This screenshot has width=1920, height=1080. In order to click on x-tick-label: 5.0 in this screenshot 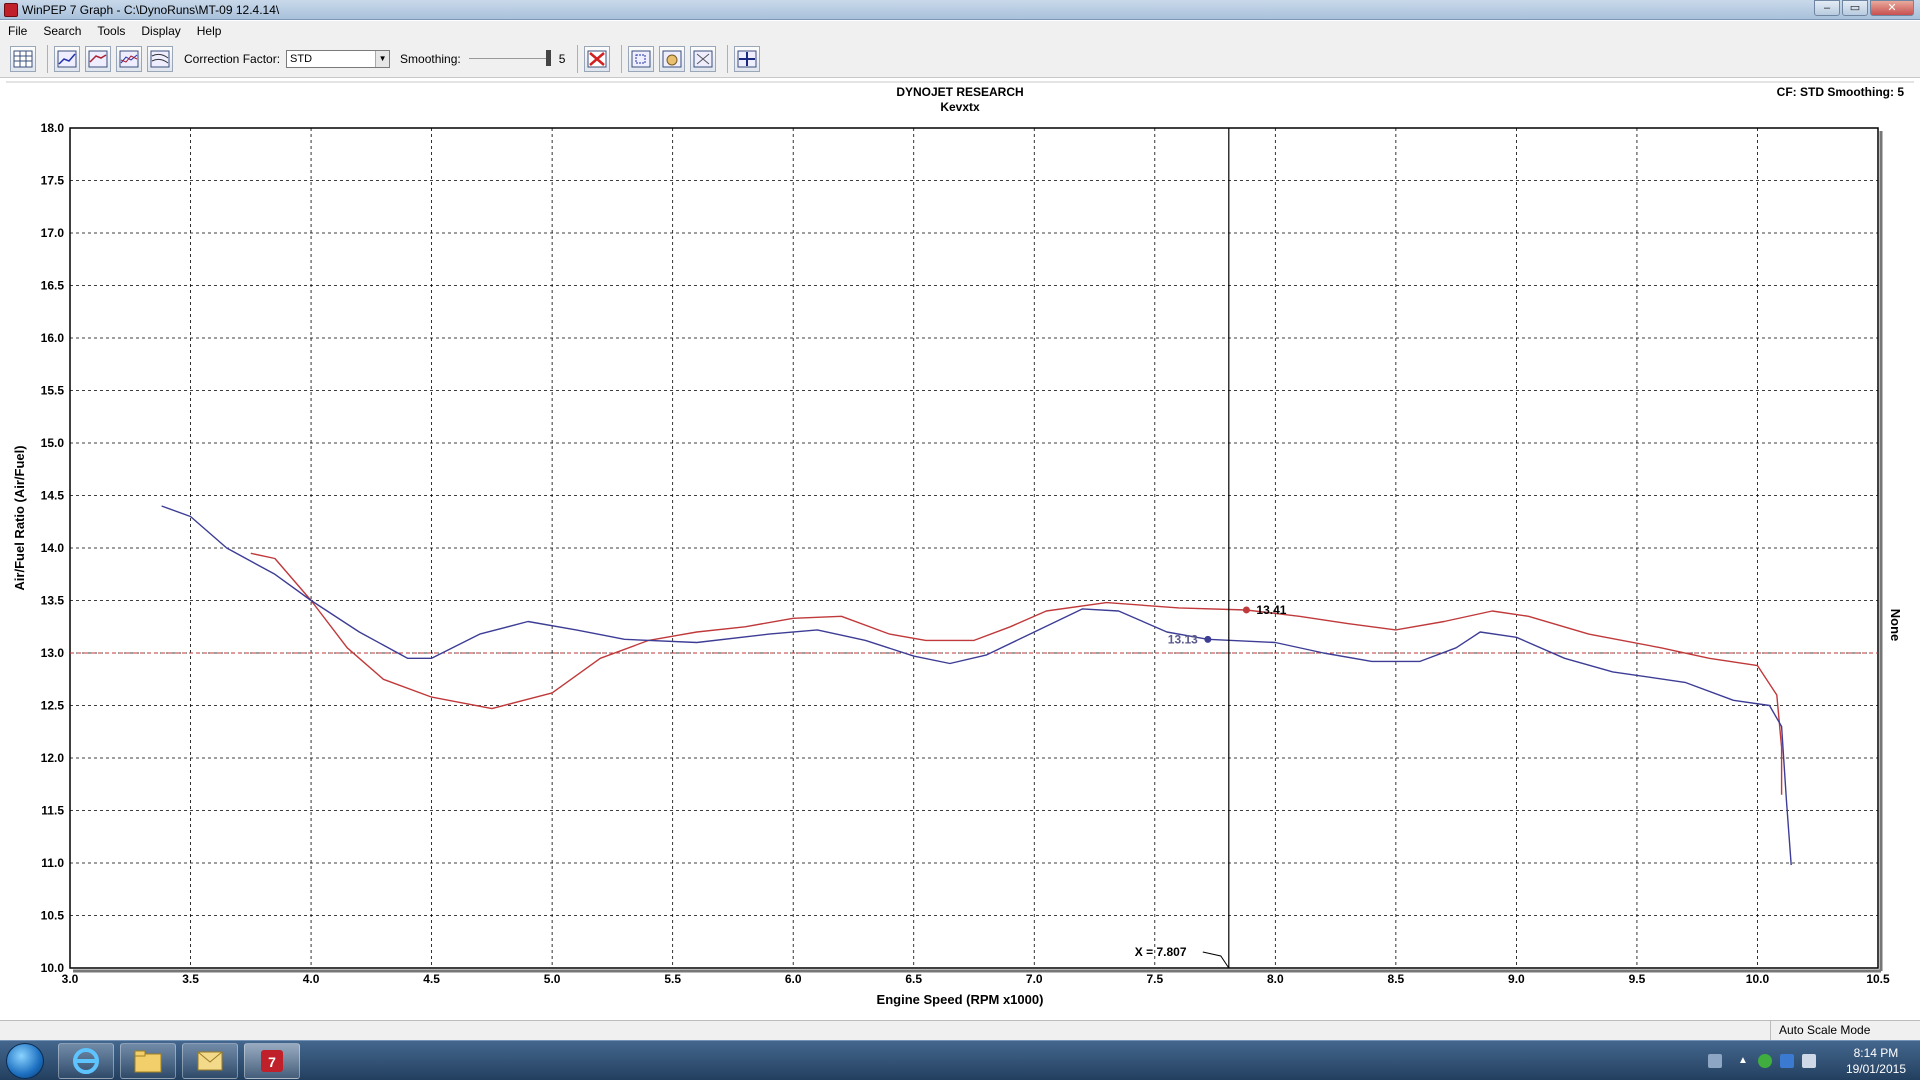, I will do `click(552, 979)`.